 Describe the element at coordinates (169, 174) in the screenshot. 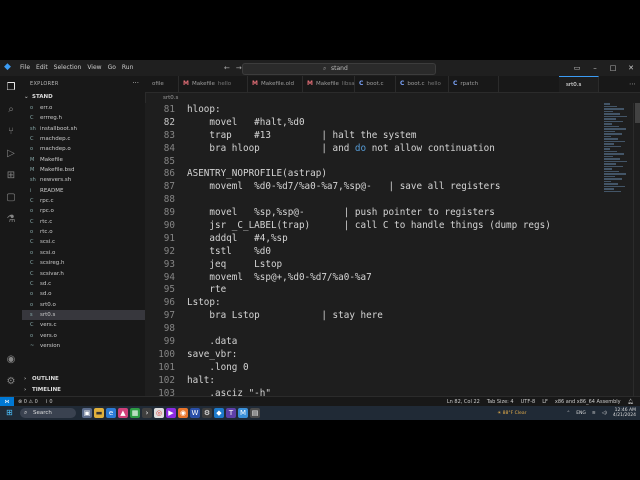

I see `line-number: 86` at that location.